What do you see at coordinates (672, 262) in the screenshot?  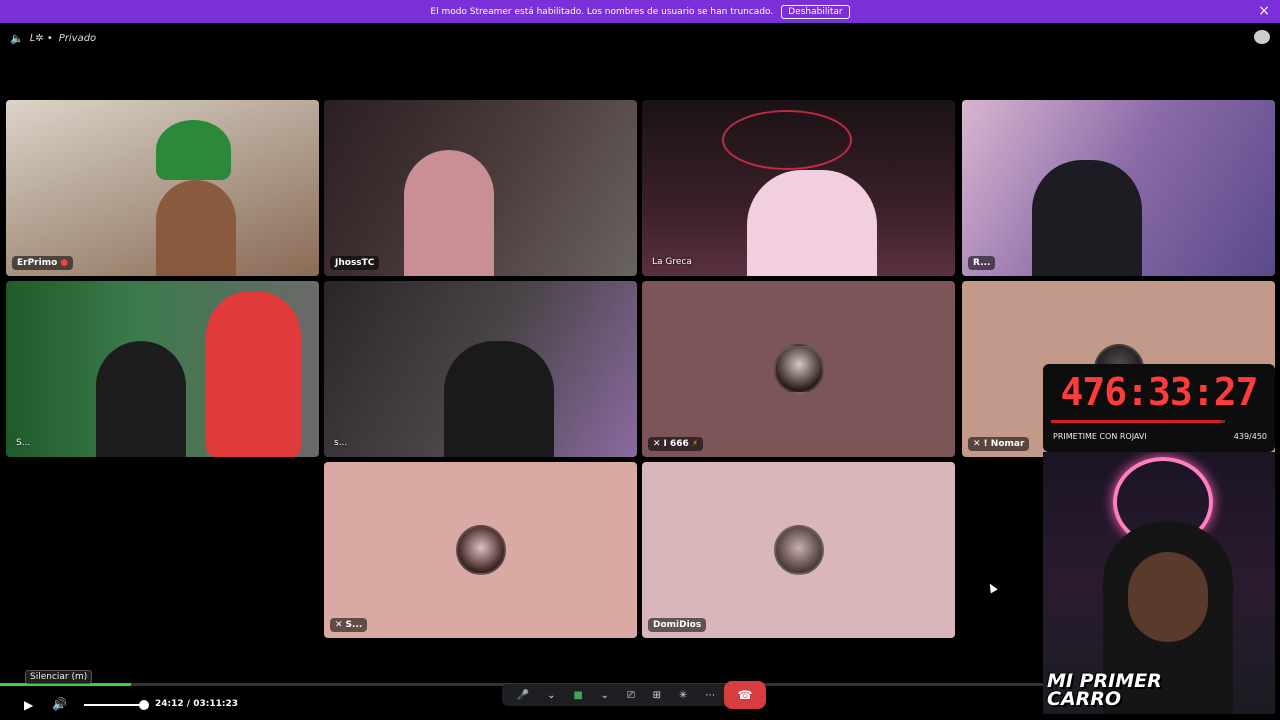 I see `name-label: La Greca` at bounding box center [672, 262].